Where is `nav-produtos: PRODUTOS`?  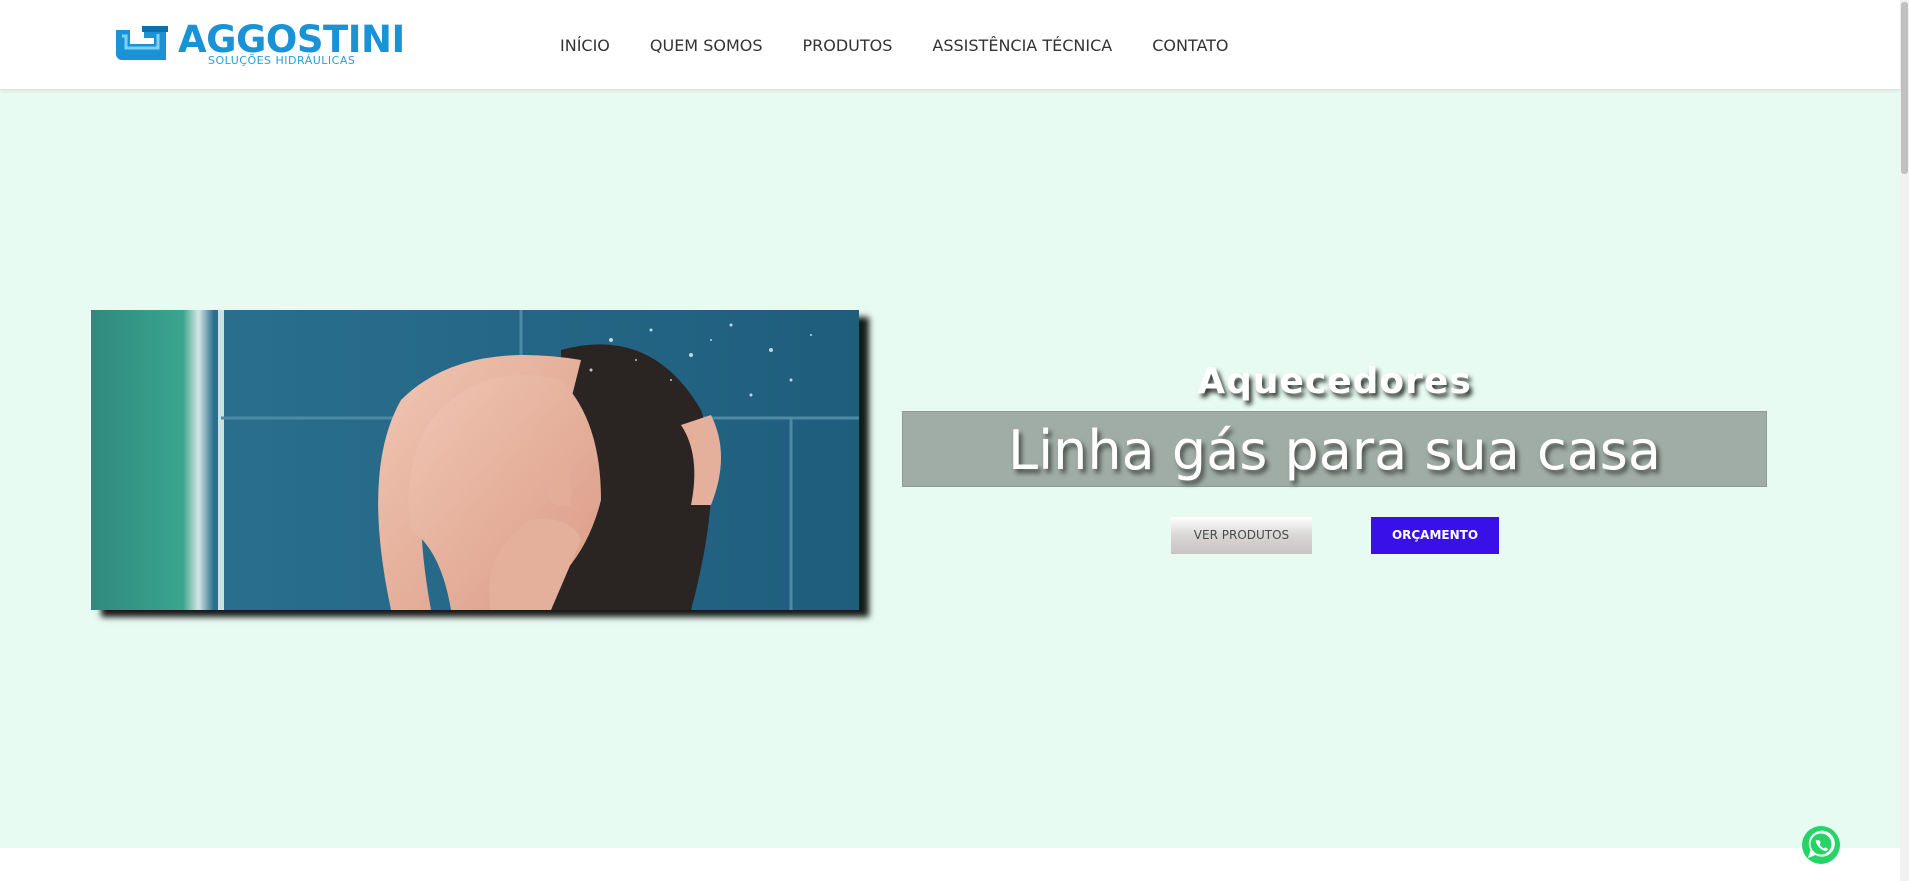 nav-produtos: PRODUTOS is located at coordinates (848, 45).